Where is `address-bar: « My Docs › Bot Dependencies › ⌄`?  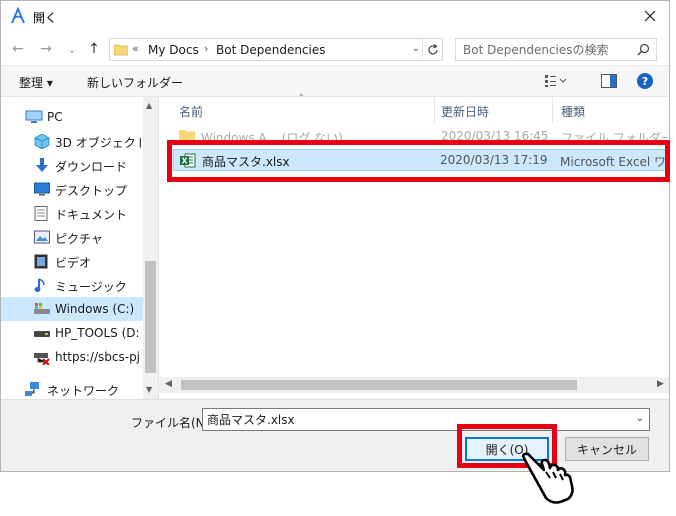 address-bar: « My Docs › Bot Dependencies › ⌄ is located at coordinates (276, 49).